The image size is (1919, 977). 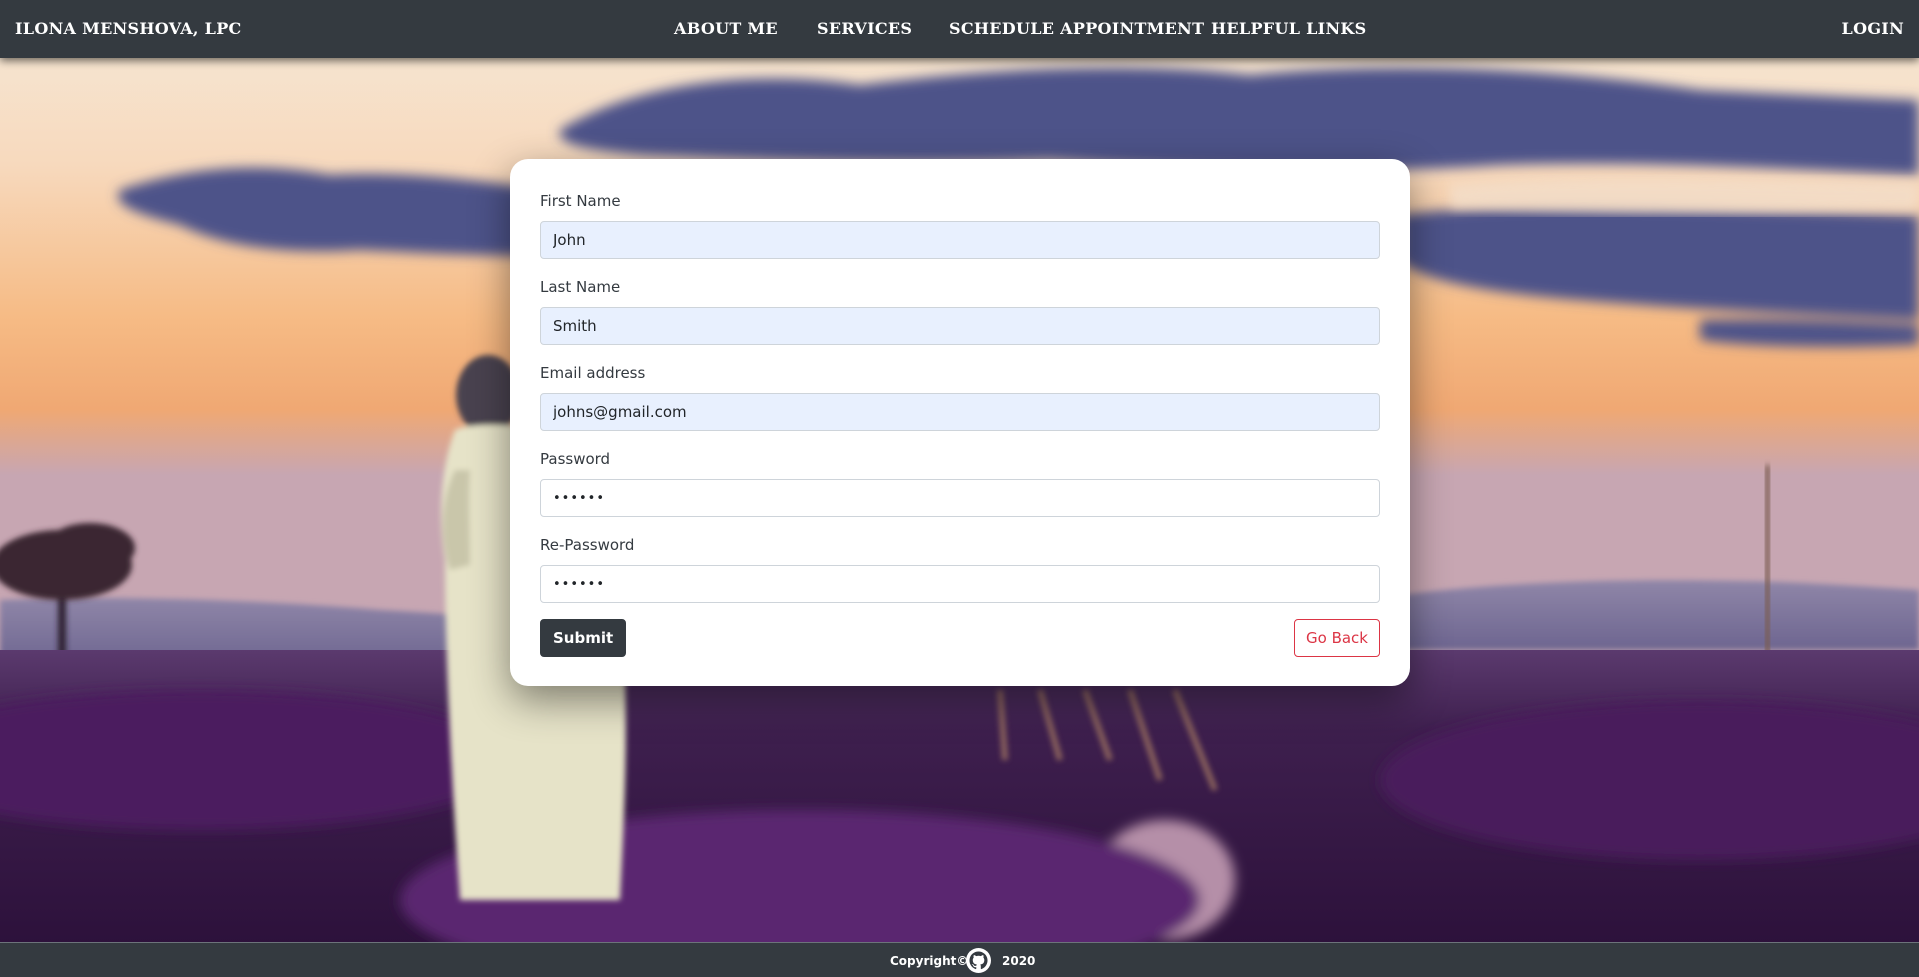 I want to click on first-name-input, so click(x=960, y=240).